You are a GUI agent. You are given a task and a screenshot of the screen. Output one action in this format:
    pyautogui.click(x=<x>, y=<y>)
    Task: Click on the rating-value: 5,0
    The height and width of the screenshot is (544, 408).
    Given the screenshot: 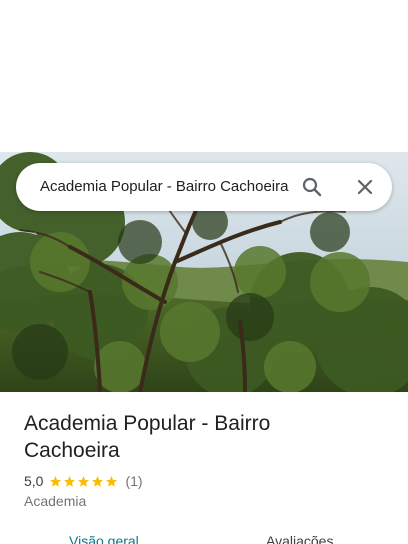 What is the action you would take?
    pyautogui.click(x=34, y=481)
    